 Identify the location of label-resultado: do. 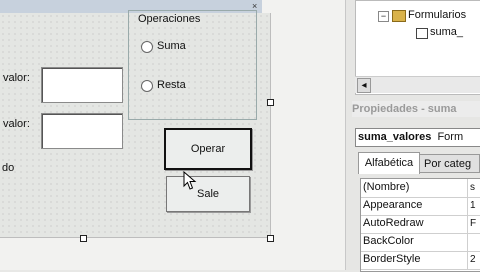
(8, 168).